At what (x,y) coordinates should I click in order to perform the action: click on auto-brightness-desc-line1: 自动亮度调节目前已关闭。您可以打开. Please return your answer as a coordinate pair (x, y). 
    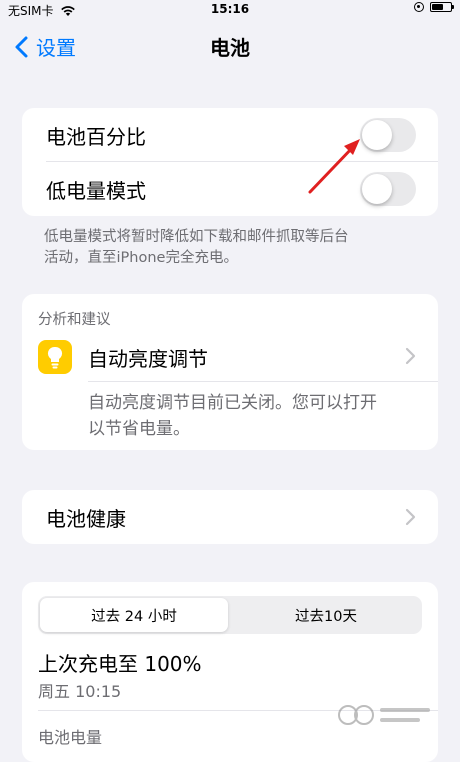
    Looking at the image, I should click on (232, 403).